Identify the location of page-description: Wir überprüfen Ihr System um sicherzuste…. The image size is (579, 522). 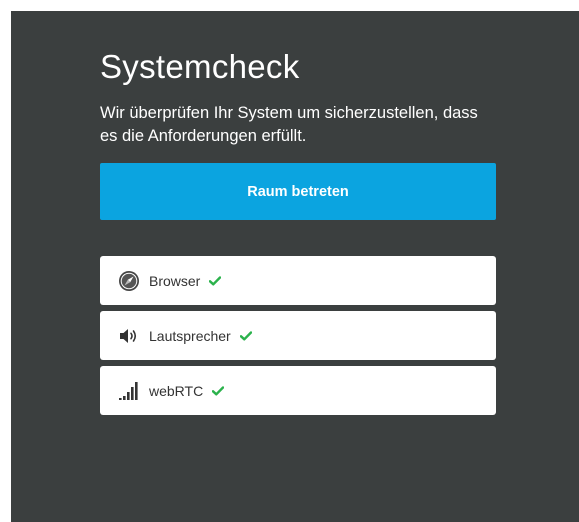
(289, 124).